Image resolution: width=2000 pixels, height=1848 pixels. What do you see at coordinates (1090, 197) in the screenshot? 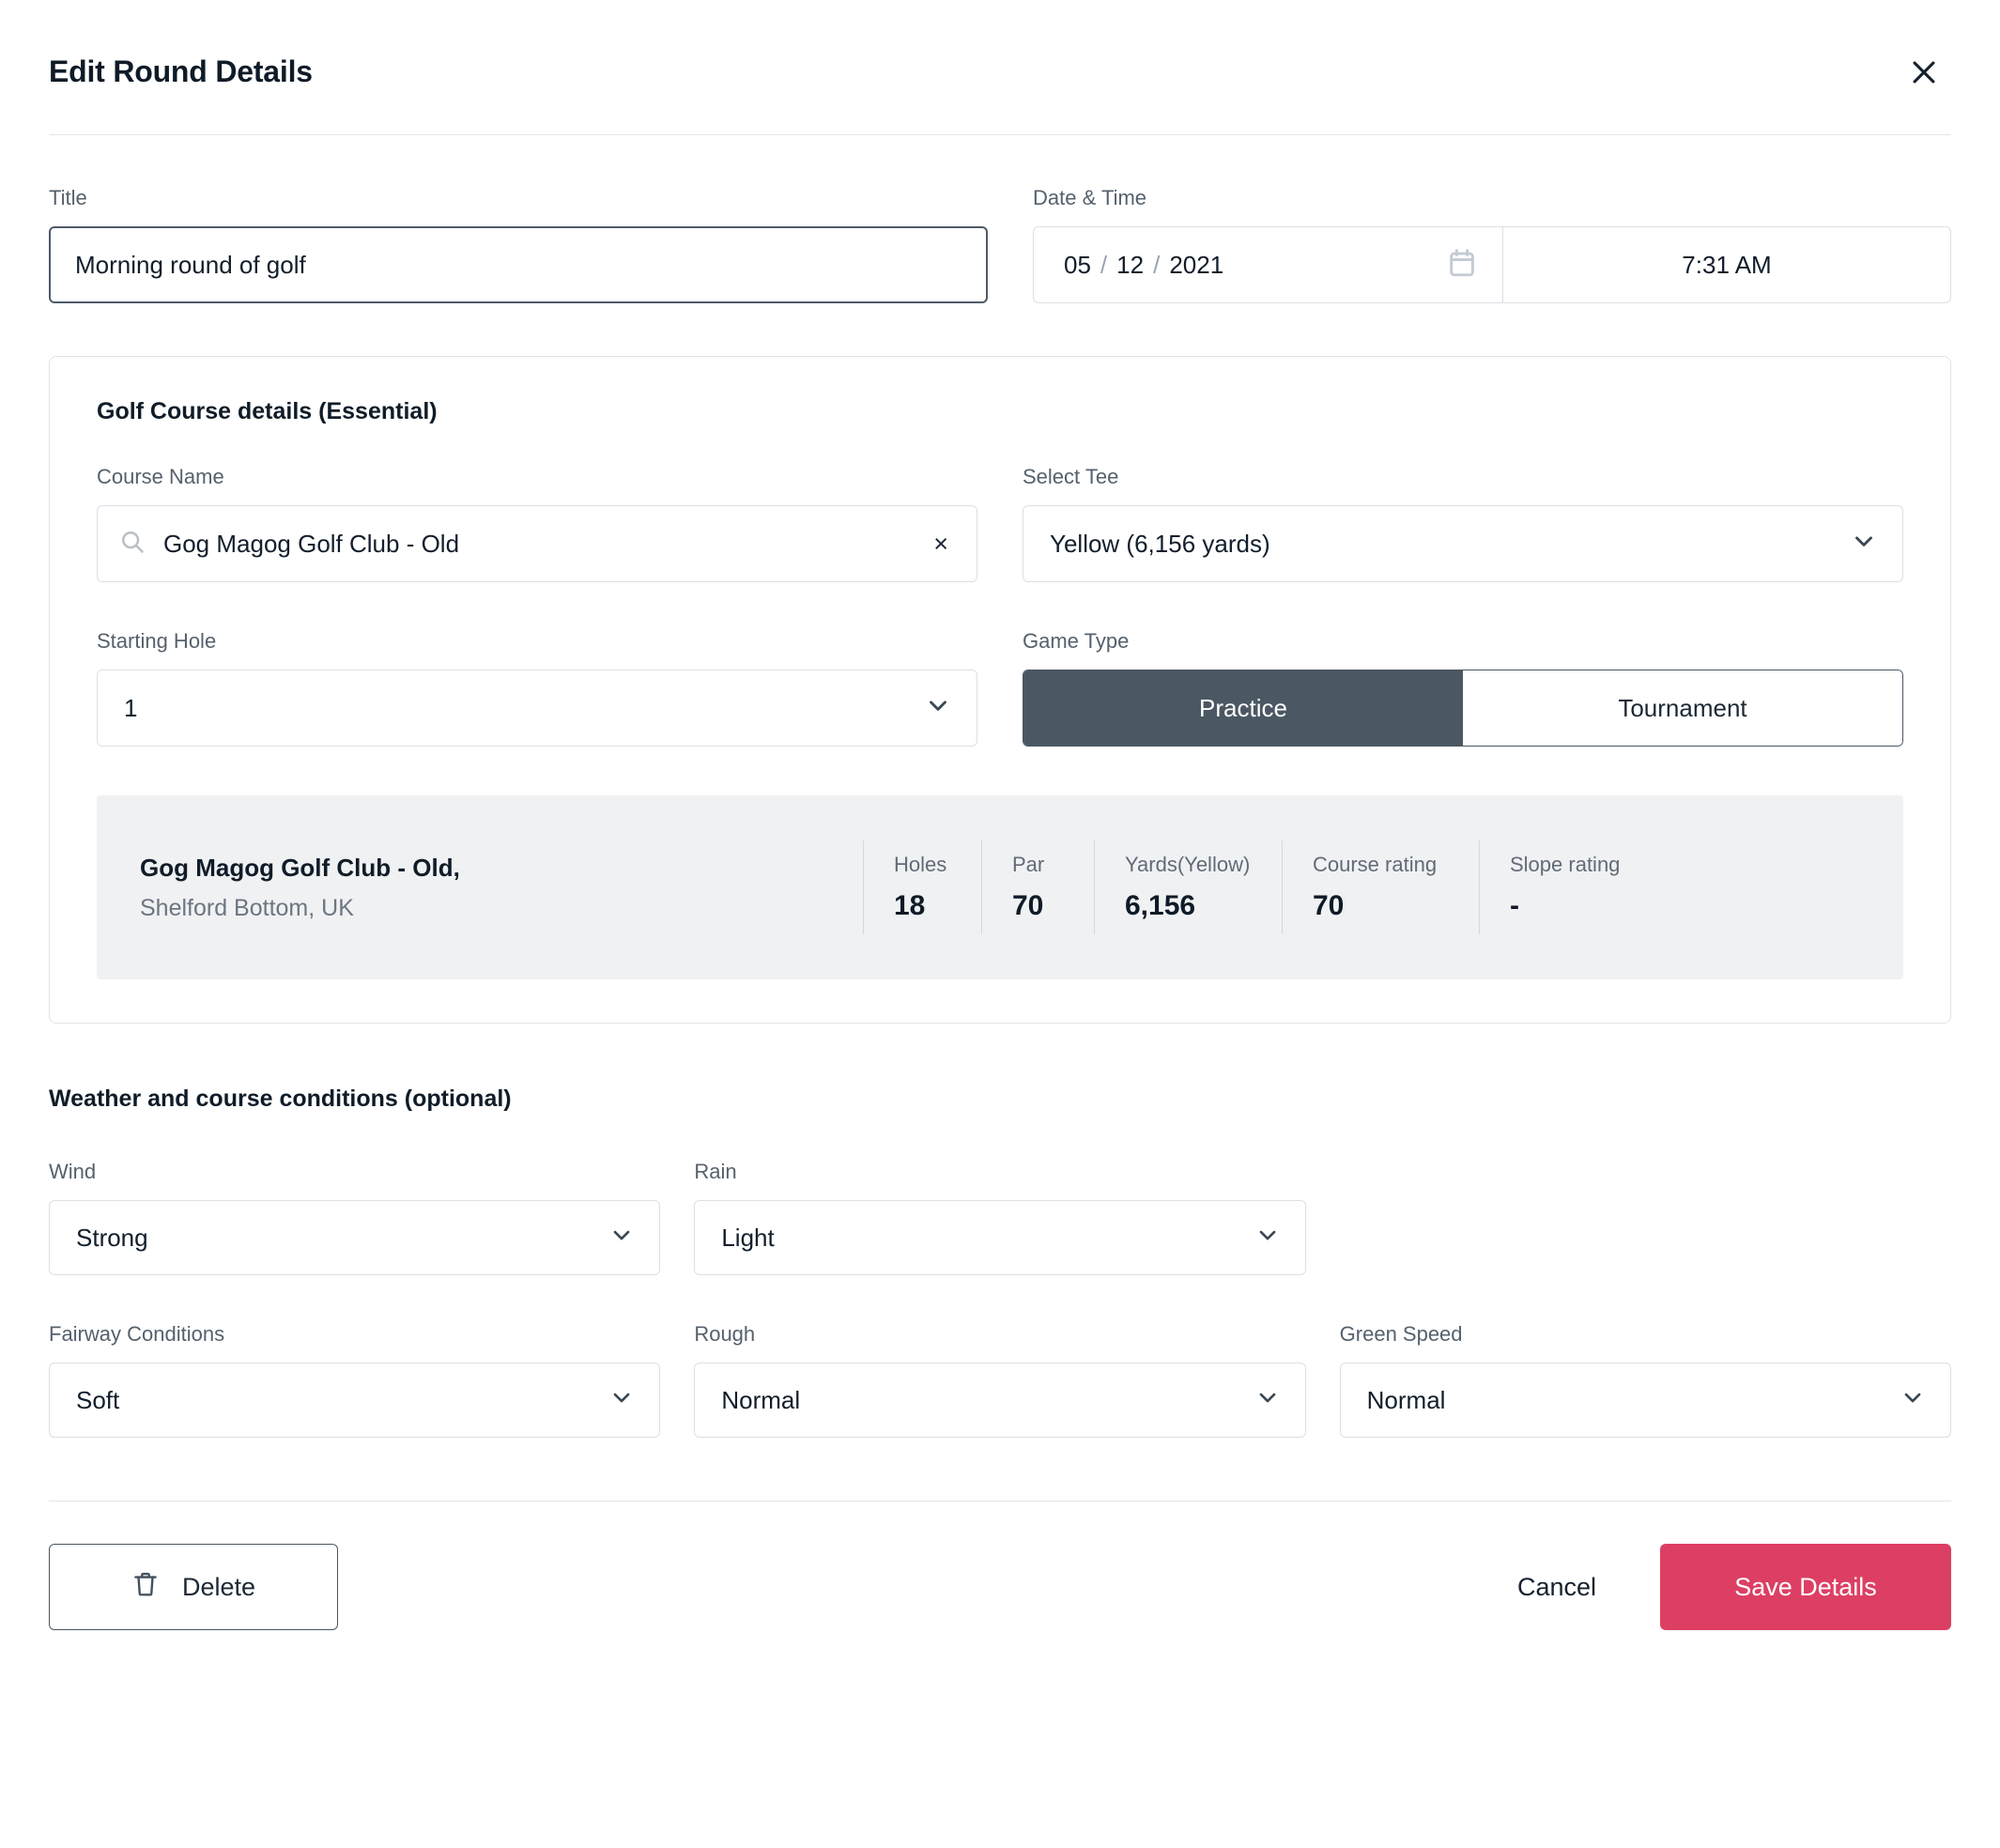
I see `datetime-label: Date & Time` at bounding box center [1090, 197].